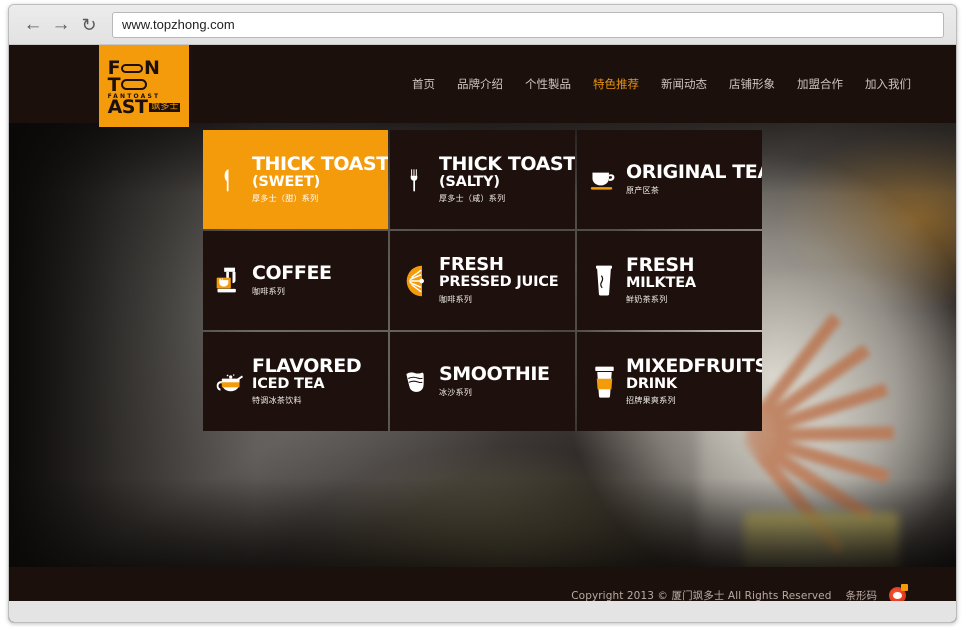 Image resolution: width=965 pixels, height=627 pixels. What do you see at coordinates (651, 383) in the screenshot?
I see `product-subtitle: DRINK` at bounding box center [651, 383].